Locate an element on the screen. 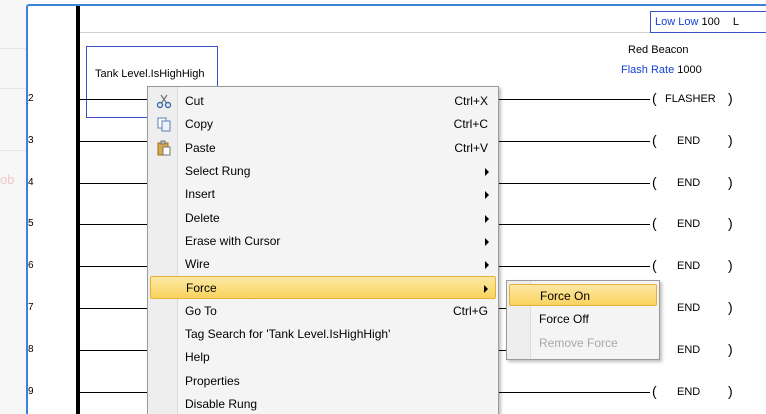 The image size is (766, 414). menu-item-label: Copy is located at coordinates (199, 124).